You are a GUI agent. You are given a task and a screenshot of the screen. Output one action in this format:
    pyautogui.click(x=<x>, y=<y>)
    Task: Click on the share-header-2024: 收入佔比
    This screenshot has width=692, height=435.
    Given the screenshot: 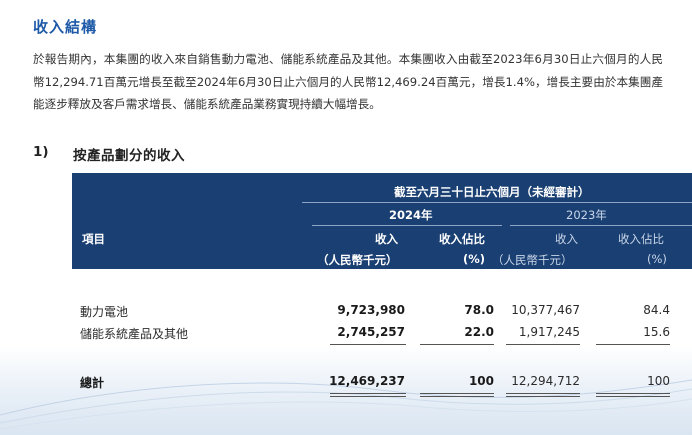 What is the action you would take?
    pyautogui.click(x=462, y=239)
    